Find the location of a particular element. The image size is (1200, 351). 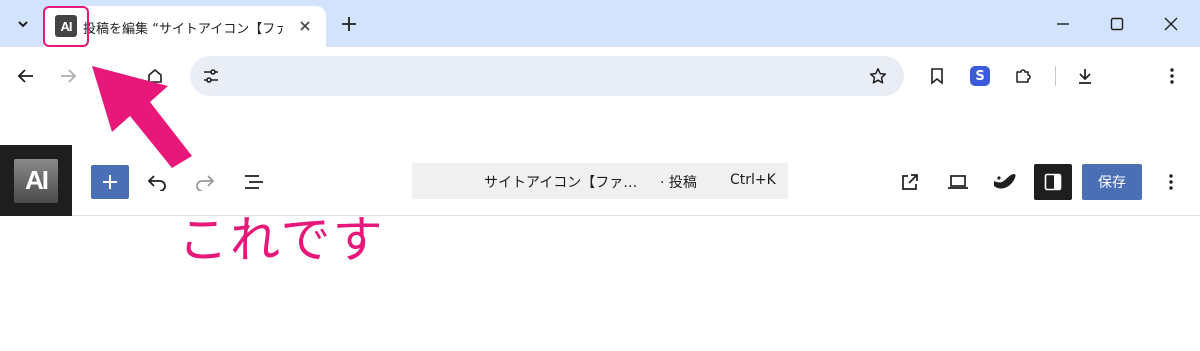

minimize-icon is located at coordinates (1063, 24).